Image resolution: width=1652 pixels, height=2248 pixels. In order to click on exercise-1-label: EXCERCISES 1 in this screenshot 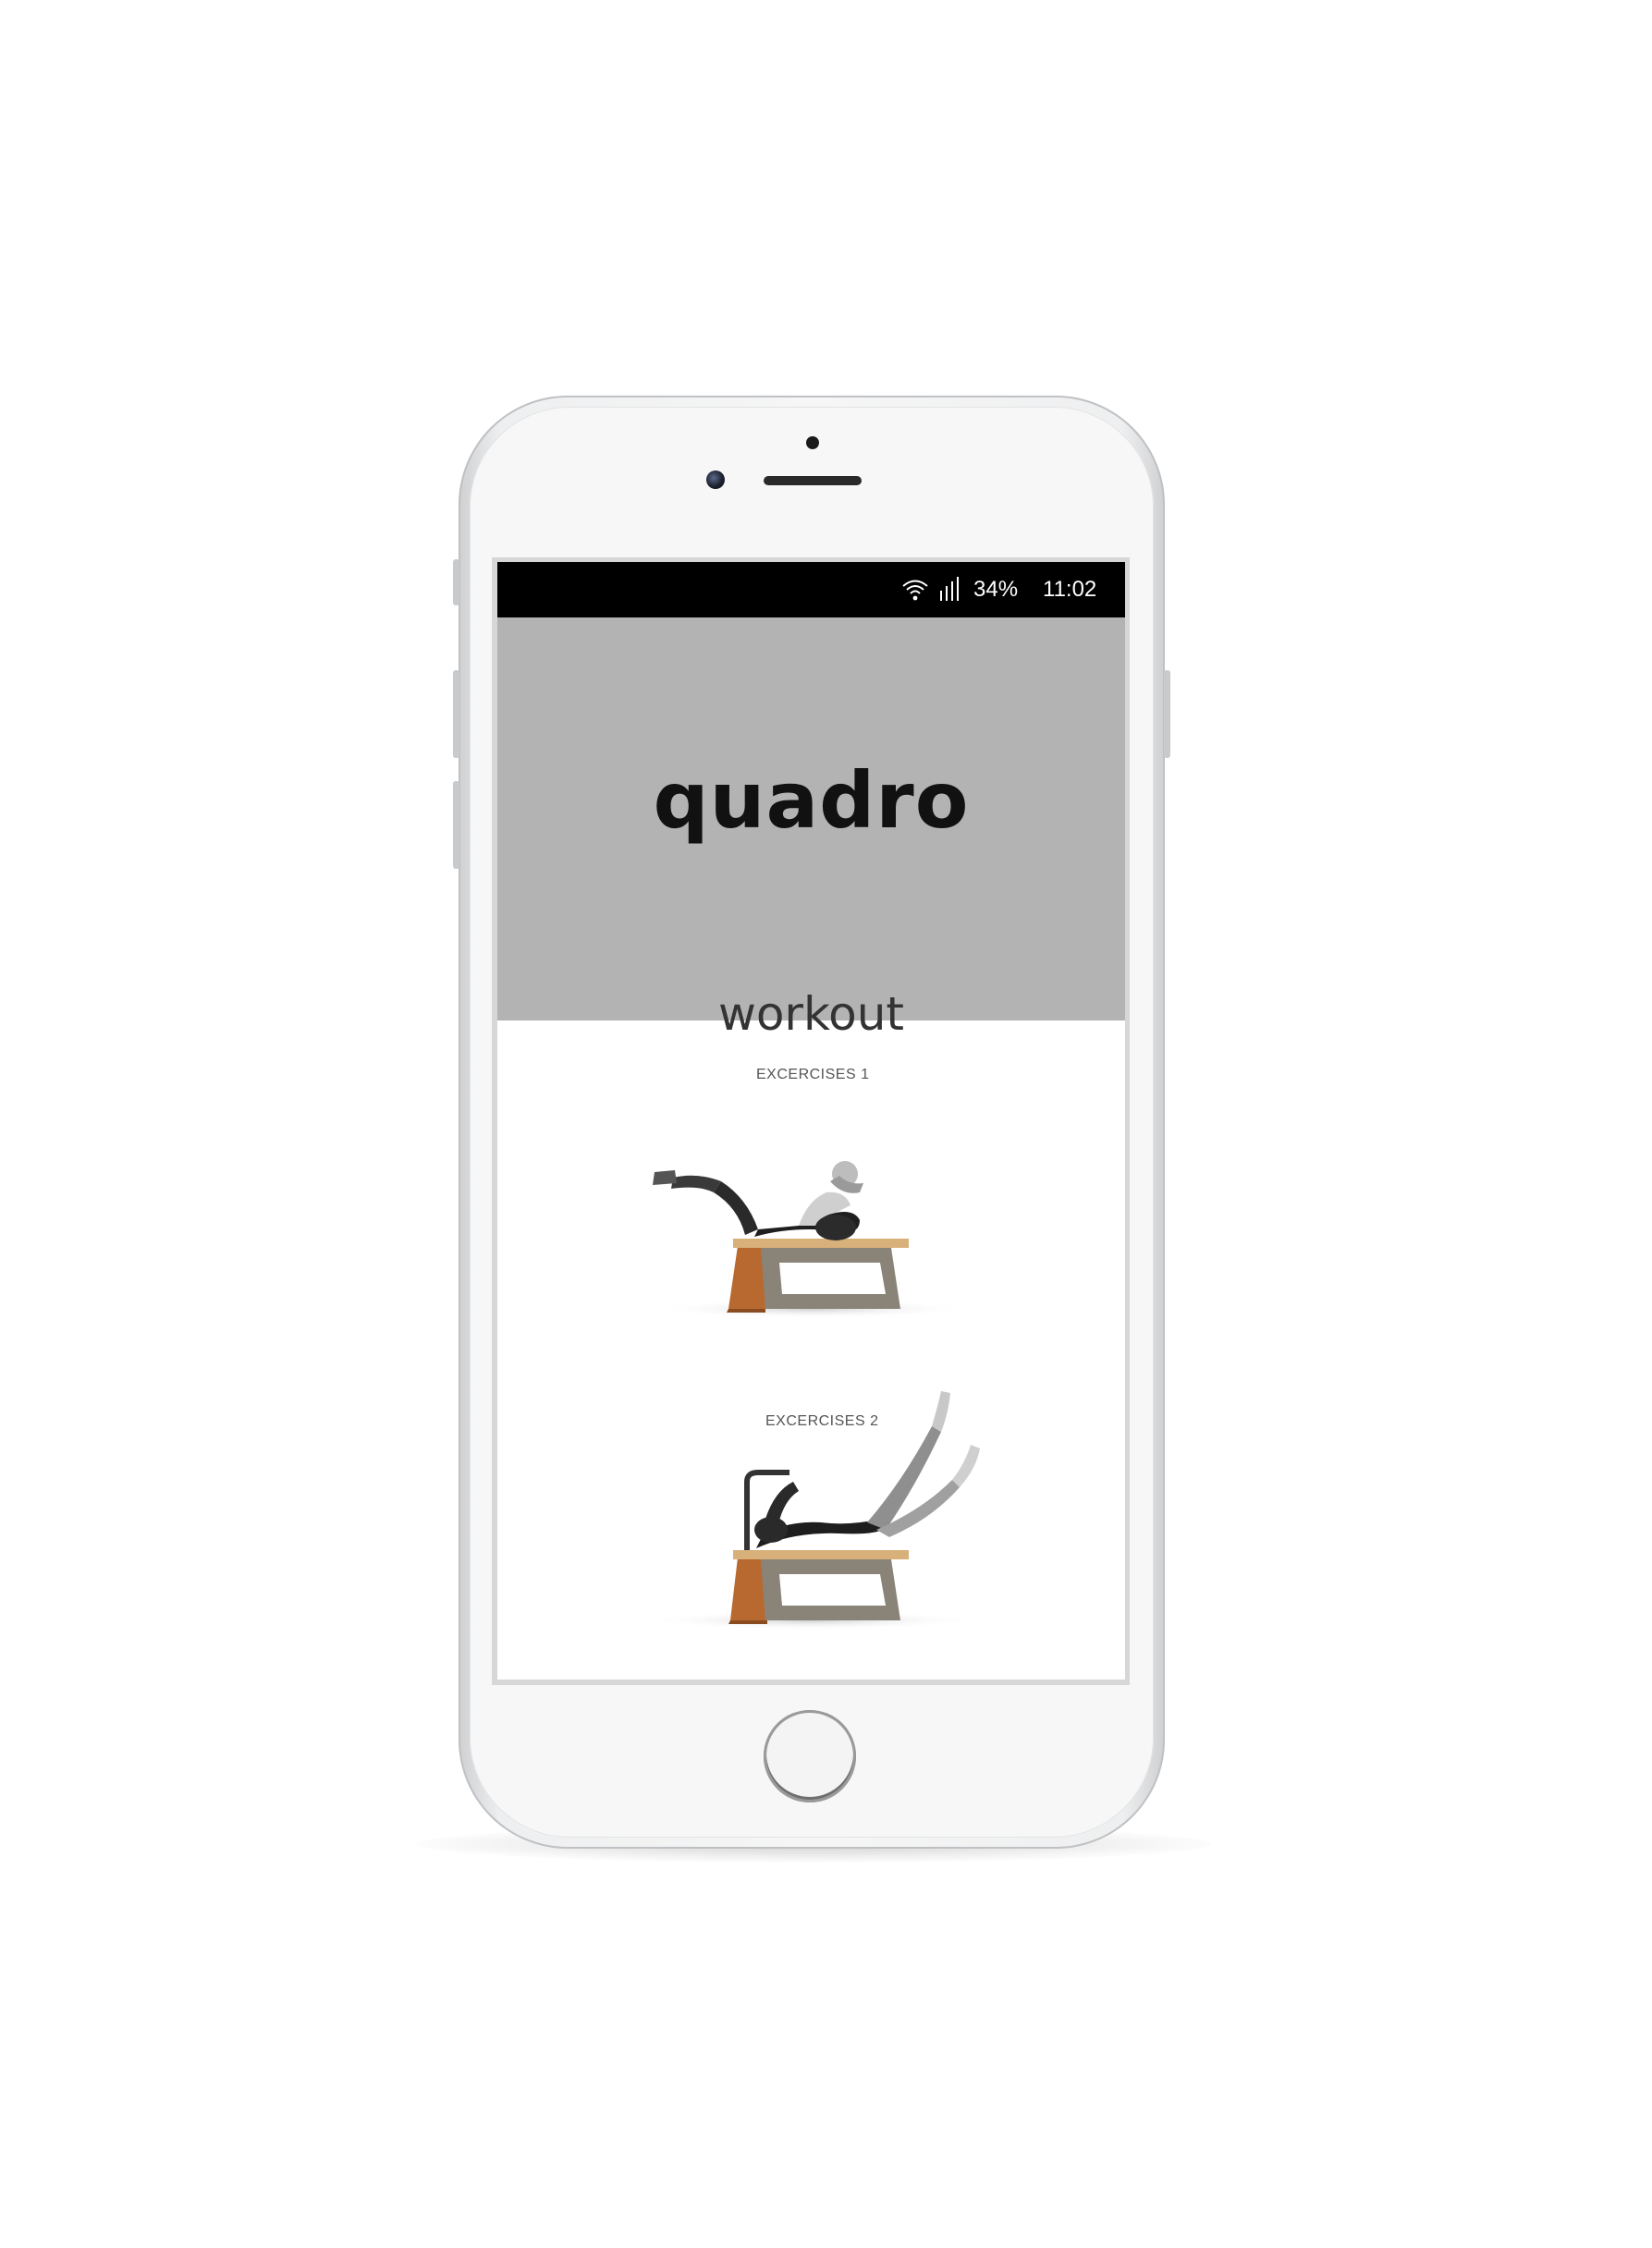, I will do `click(812, 1075)`.